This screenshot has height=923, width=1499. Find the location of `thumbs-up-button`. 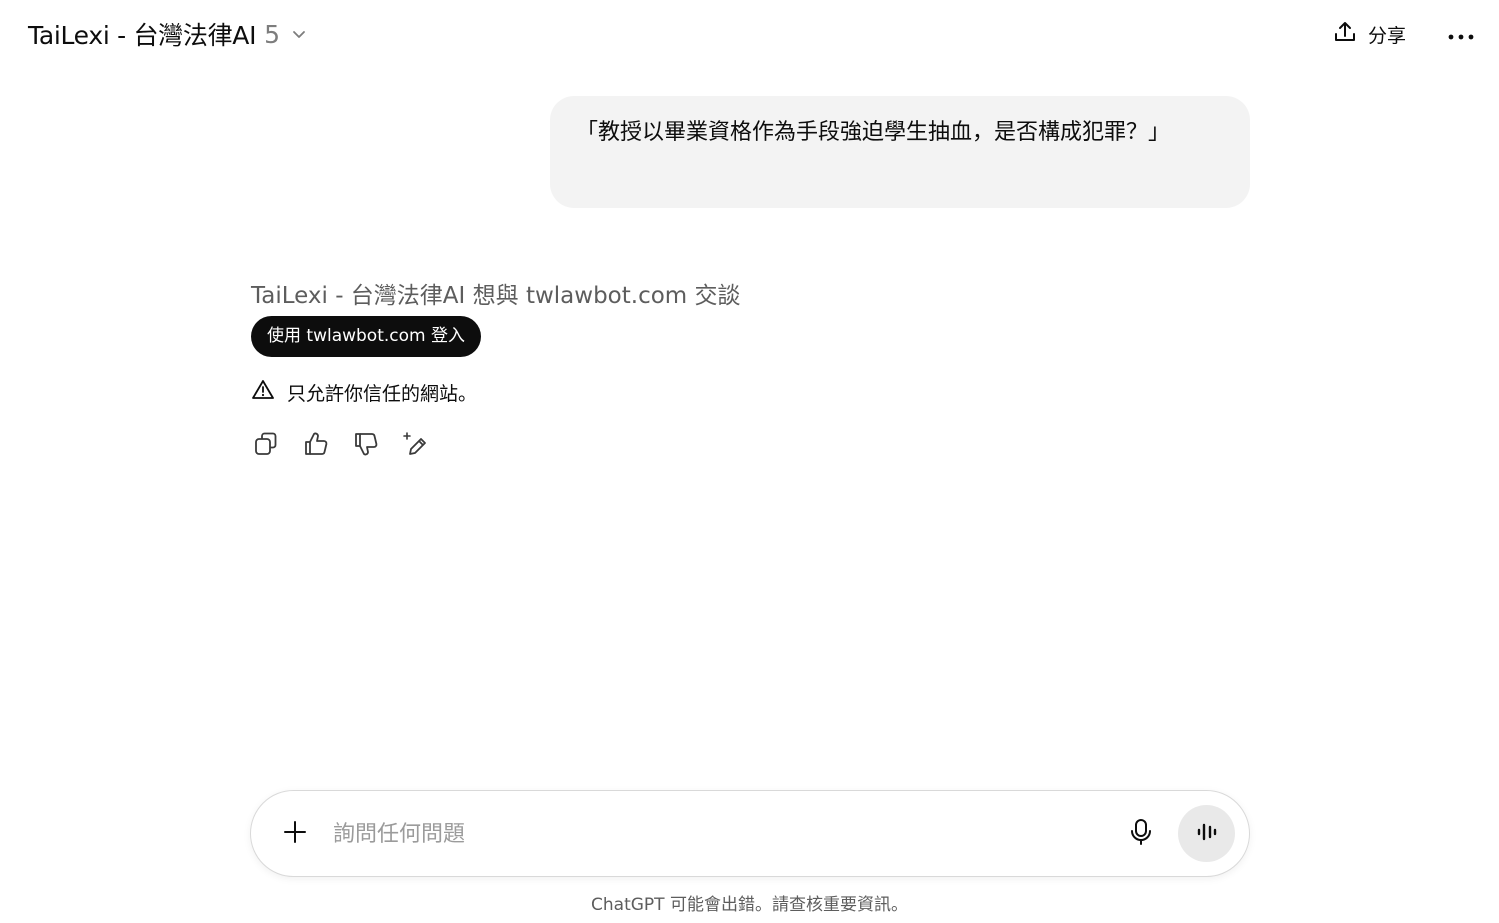

thumbs-up-button is located at coordinates (316, 446).